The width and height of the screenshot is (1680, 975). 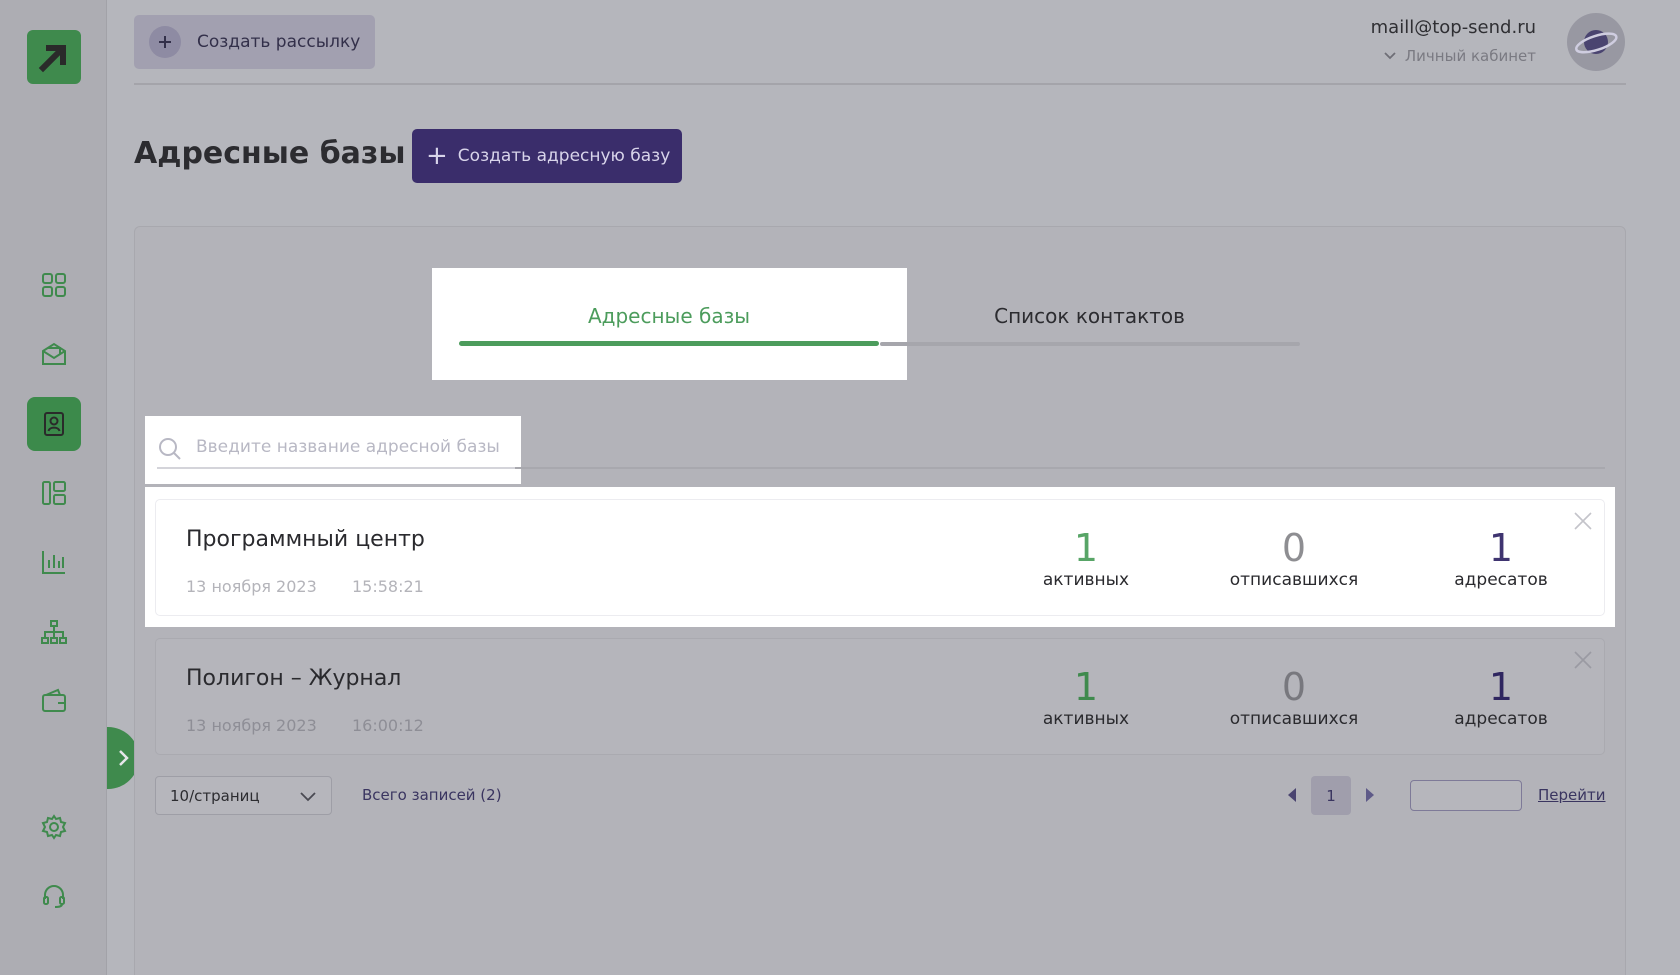 What do you see at coordinates (356, 447) in the screenshot?
I see `search-input` at bounding box center [356, 447].